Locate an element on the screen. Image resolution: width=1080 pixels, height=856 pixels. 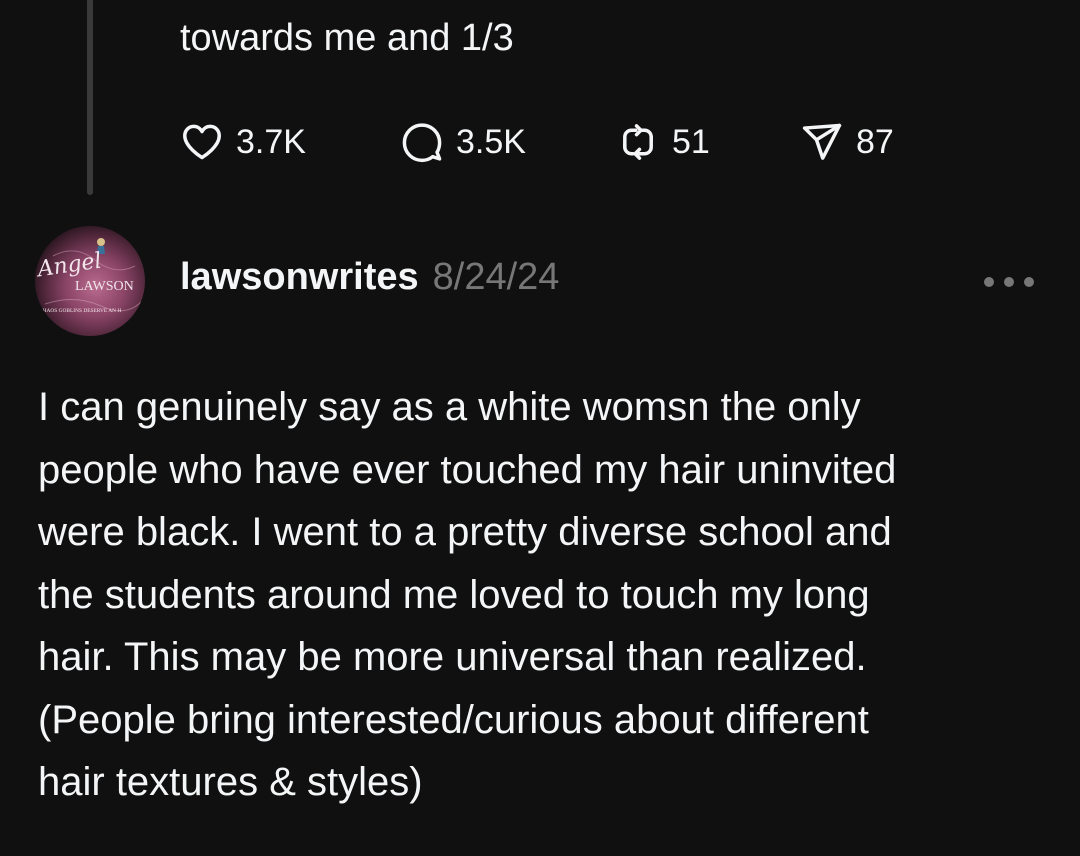
post-header: lawsonwrites 8/24/24 is located at coordinates (369, 282).